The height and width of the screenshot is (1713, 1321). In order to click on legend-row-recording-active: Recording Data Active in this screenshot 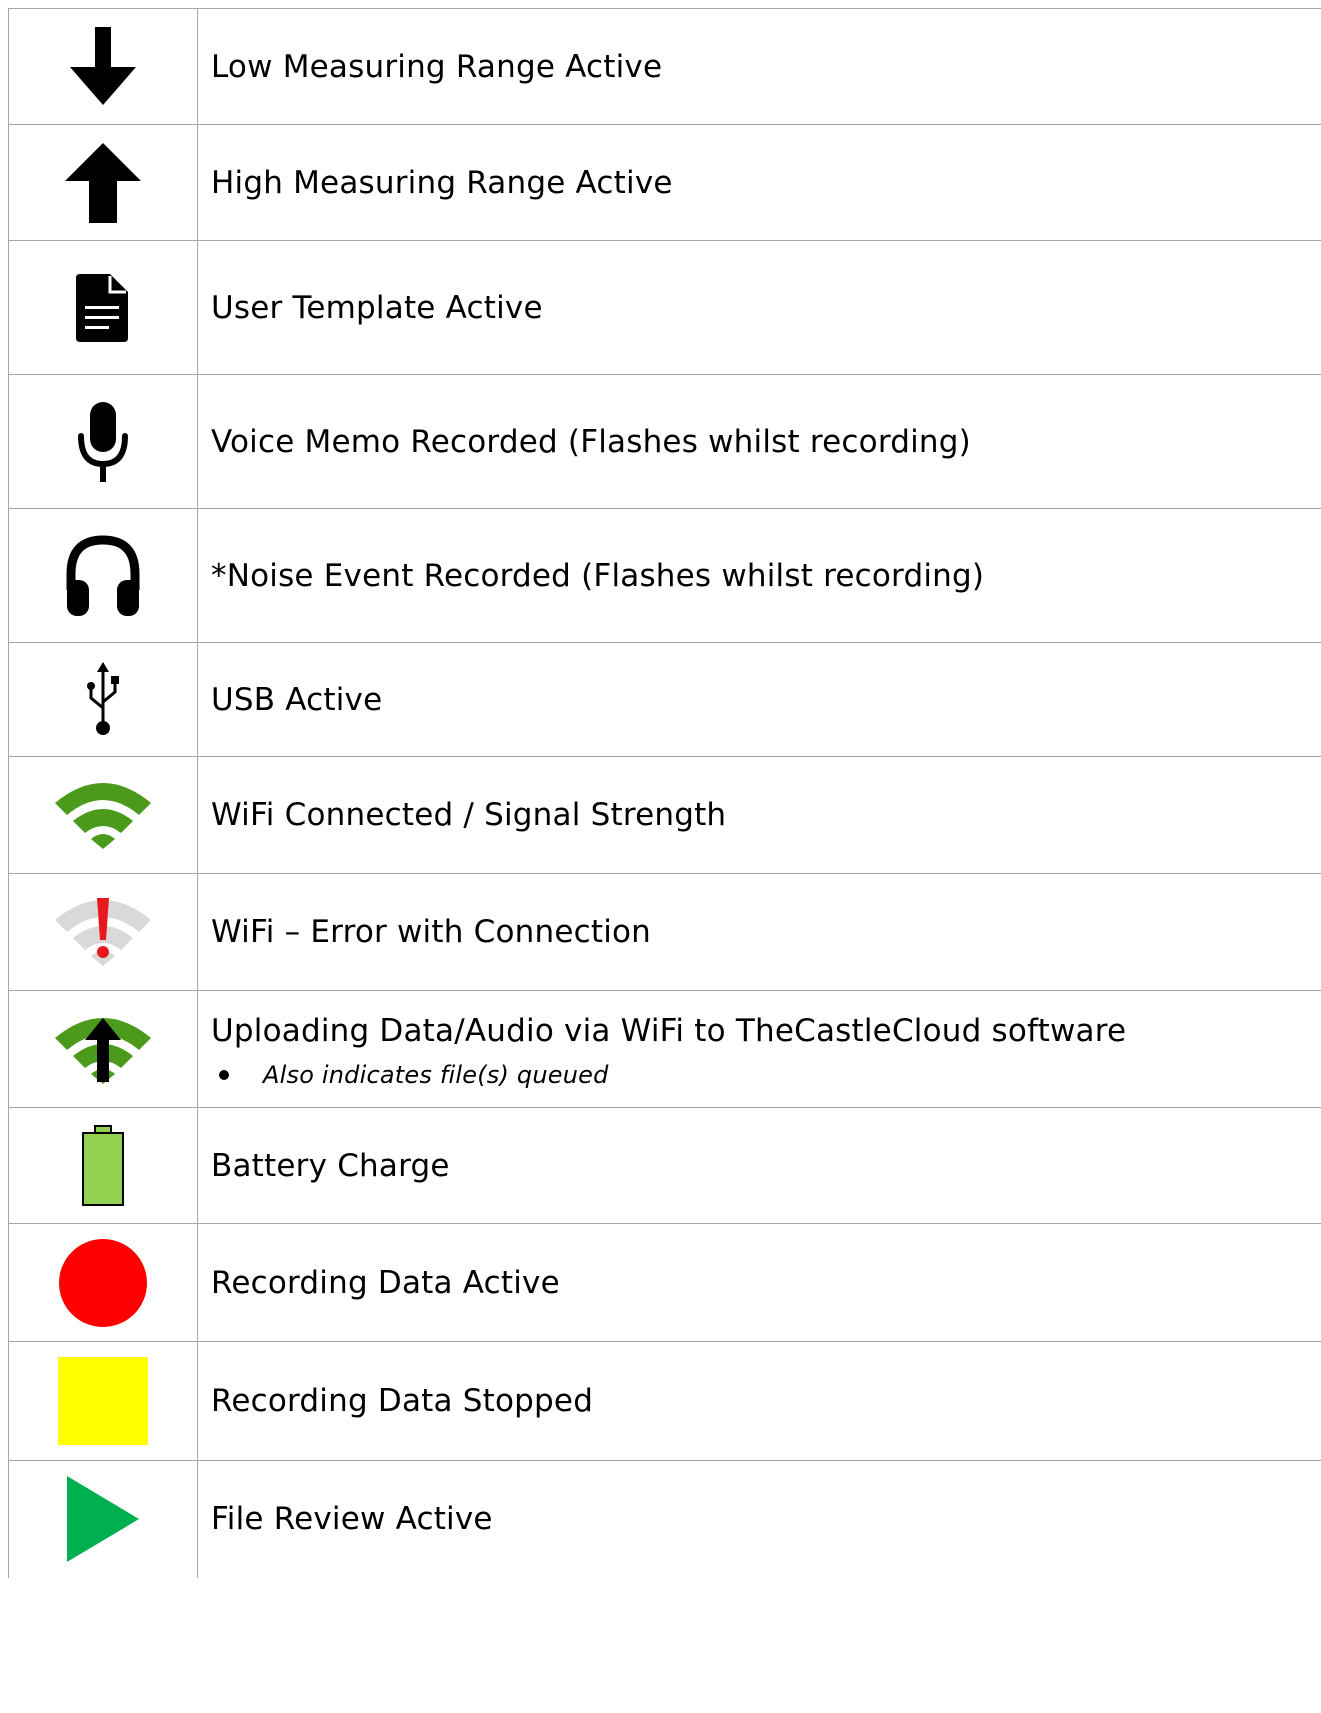, I will do `click(664, 1282)`.